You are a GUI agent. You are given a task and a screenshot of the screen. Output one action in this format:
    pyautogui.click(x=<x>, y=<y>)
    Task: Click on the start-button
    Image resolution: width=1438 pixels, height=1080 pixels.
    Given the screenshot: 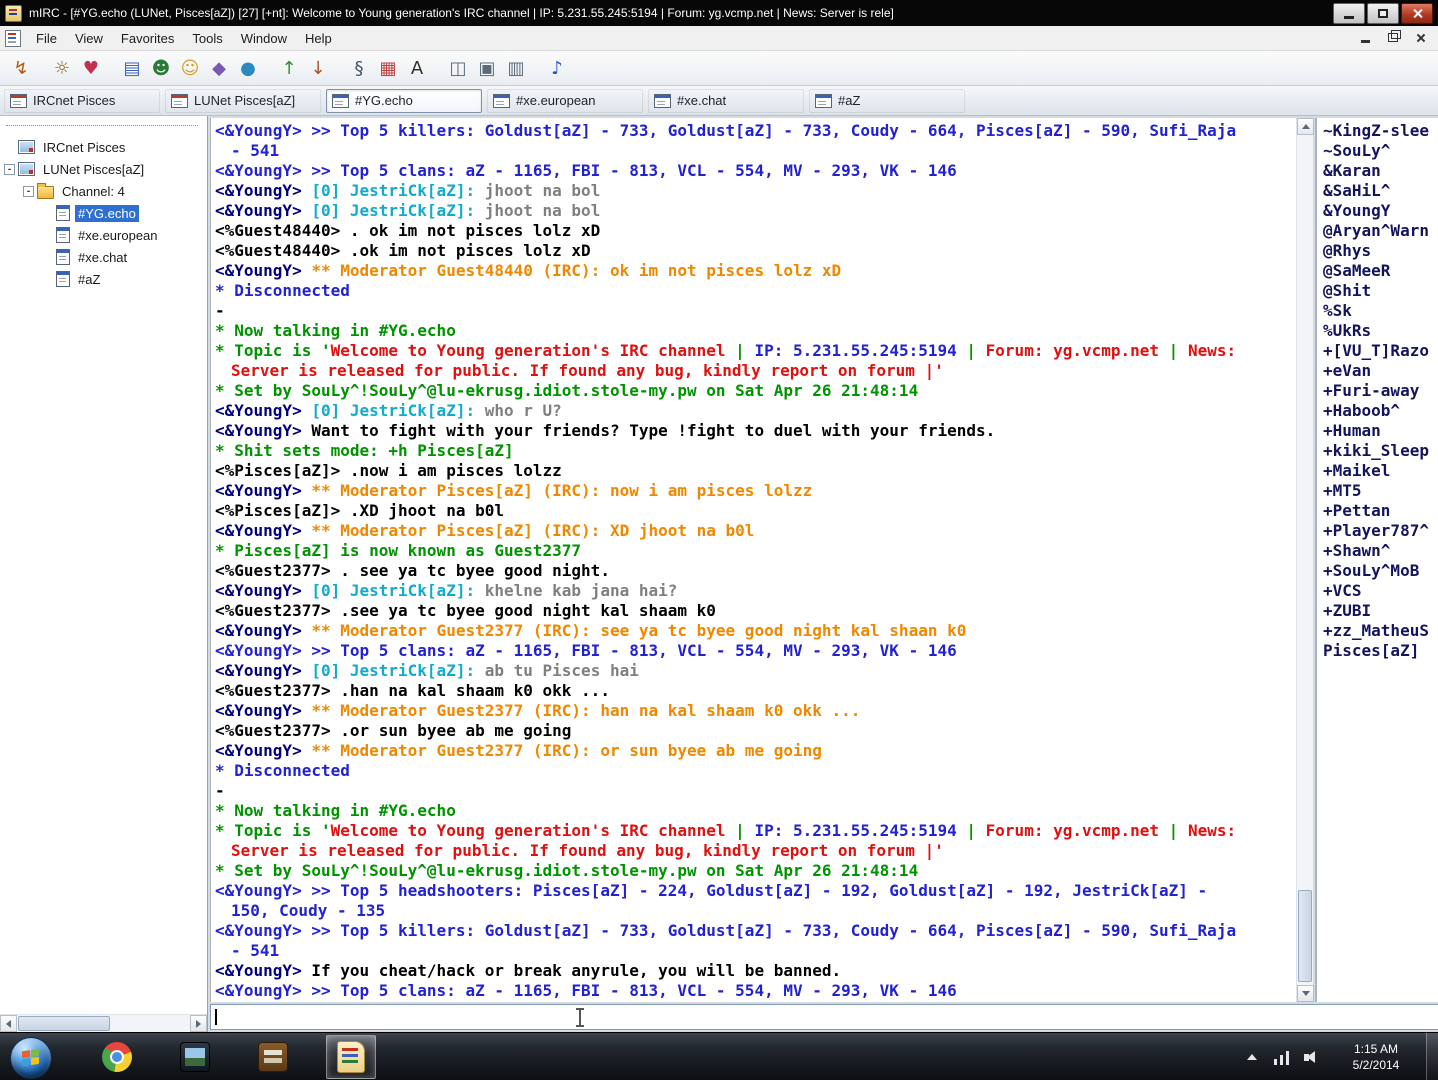 What is the action you would take?
    pyautogui.click(x=31, y=1058)
    